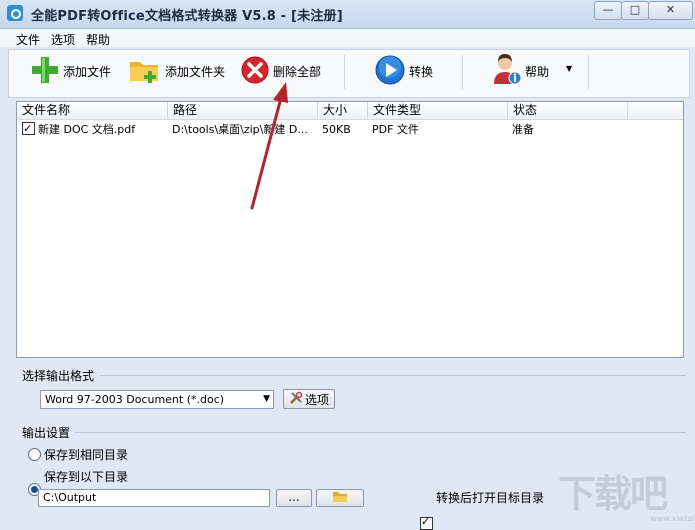  I want to click on output-format-group-title: 选择输出格式, so click(58, 376).